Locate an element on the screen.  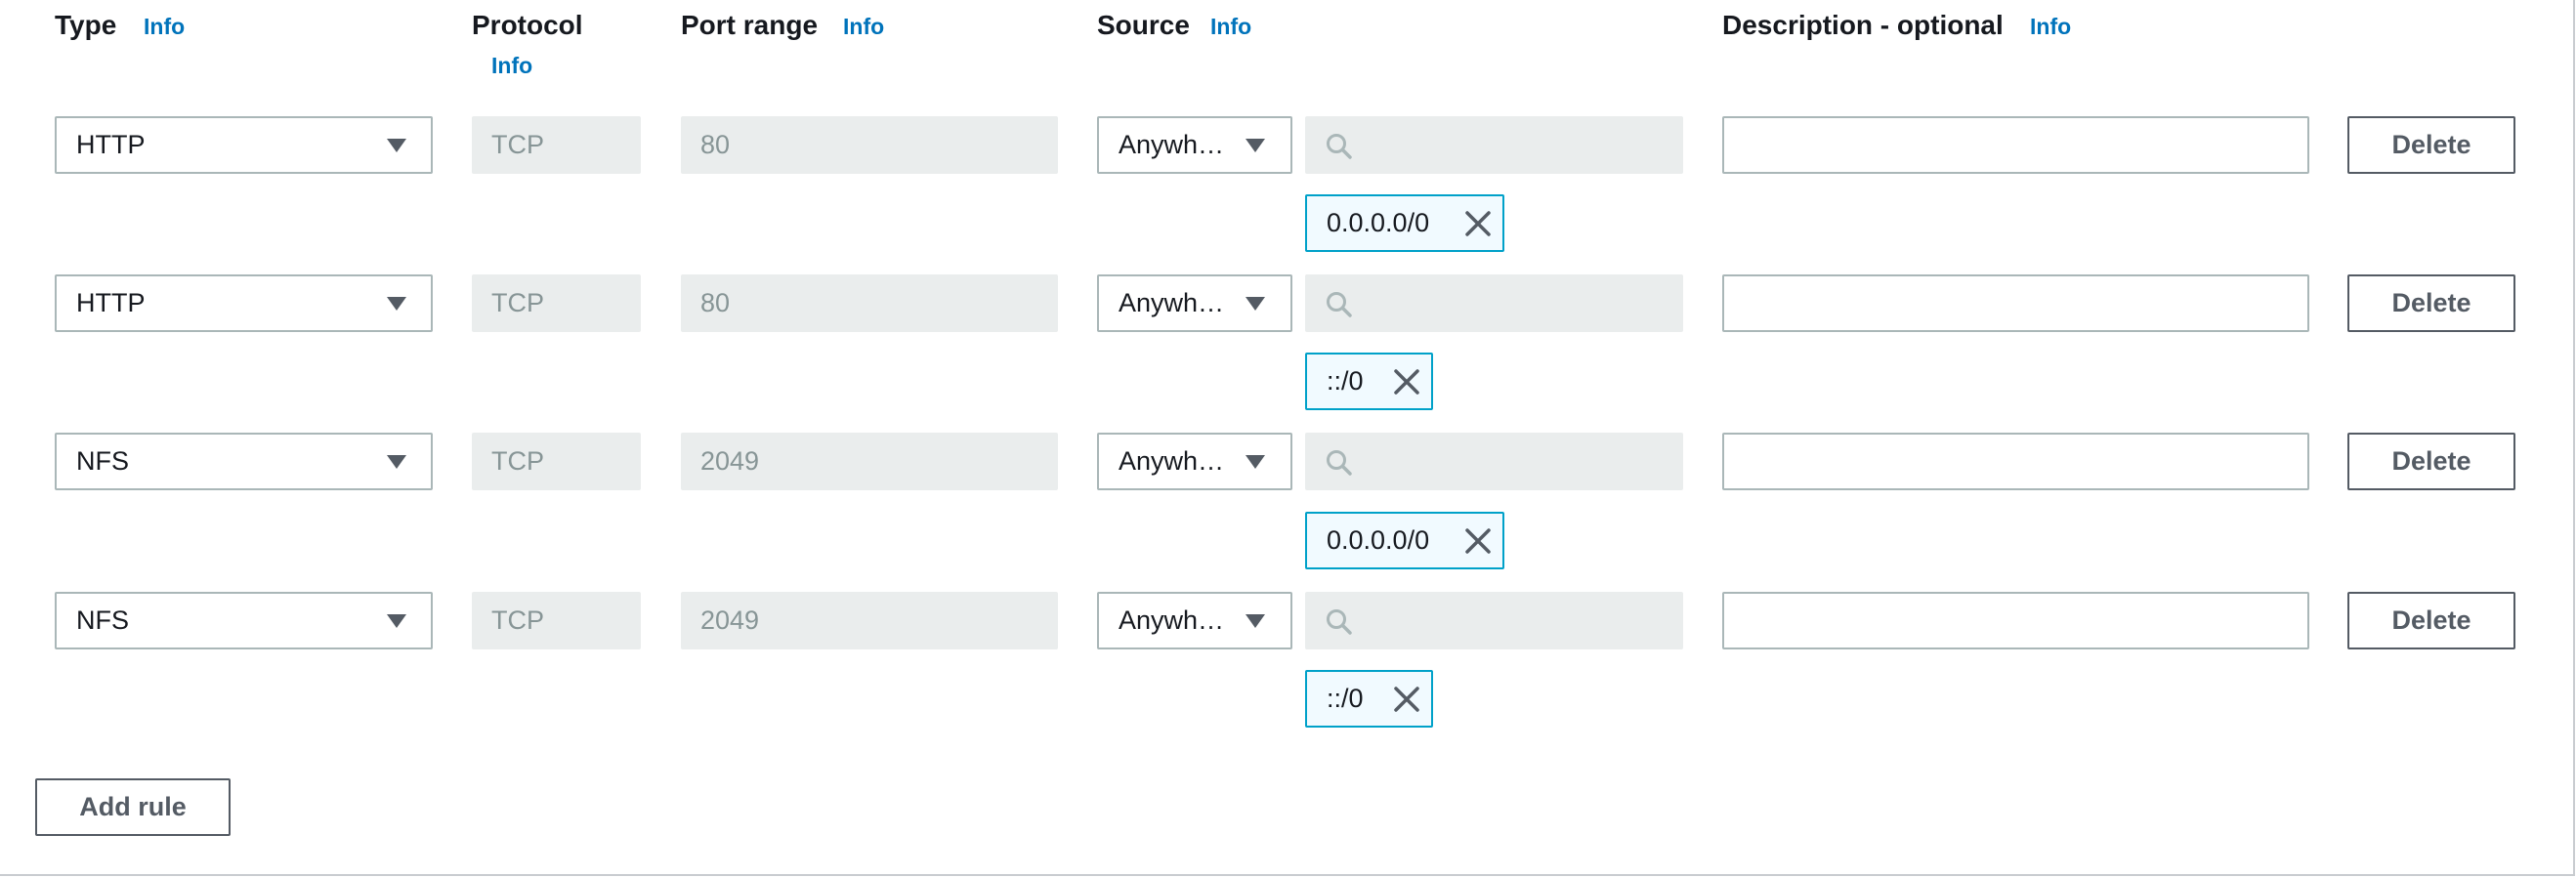
port-range-info-link: Info is located at coordinates (863, 27).